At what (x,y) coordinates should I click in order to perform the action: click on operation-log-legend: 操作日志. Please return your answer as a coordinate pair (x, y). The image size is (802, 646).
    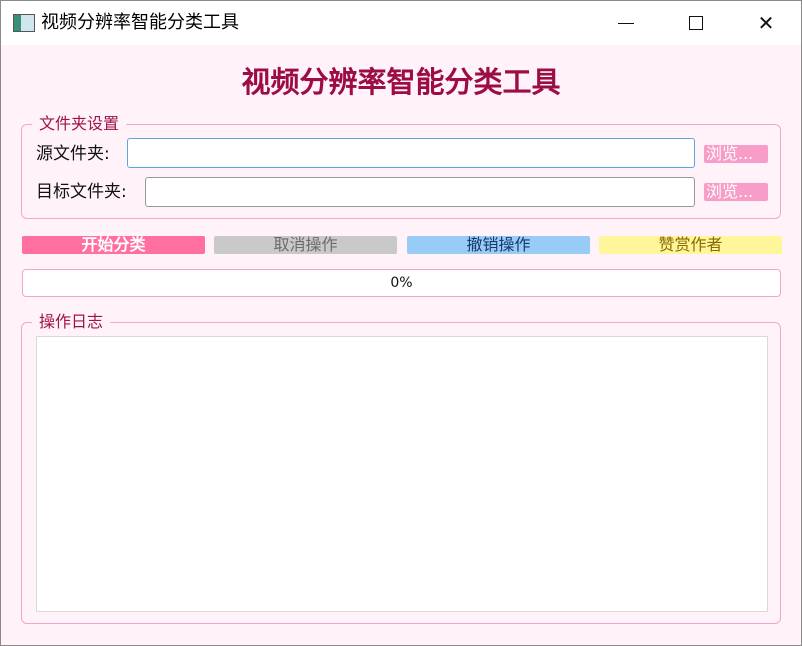
    Looking at the image, I should click on (71, 322).